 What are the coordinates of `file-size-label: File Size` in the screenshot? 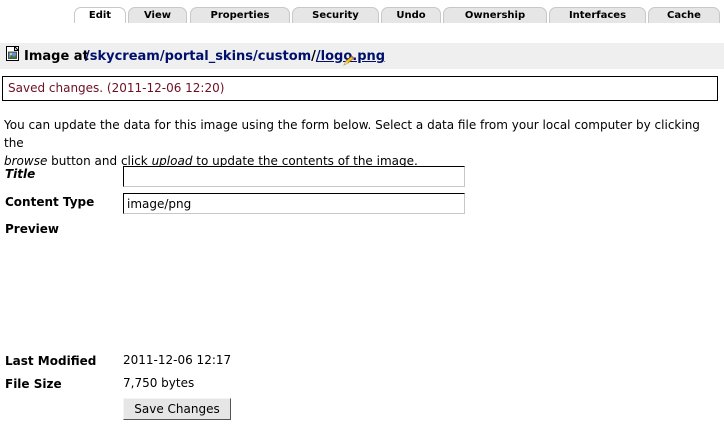 It's located at (33, 384).